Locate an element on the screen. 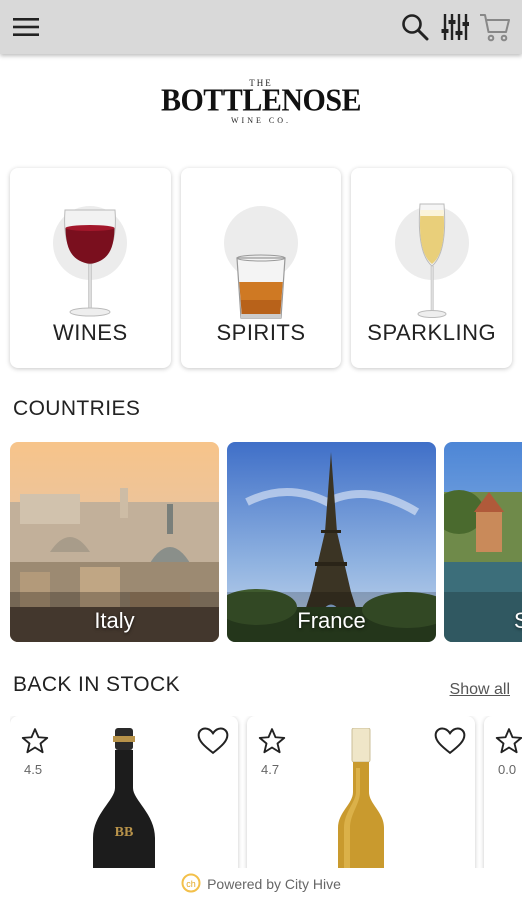 The height and width of the screenshot is (900, 522). product-bottle-image is located at coordinates (361, 801).